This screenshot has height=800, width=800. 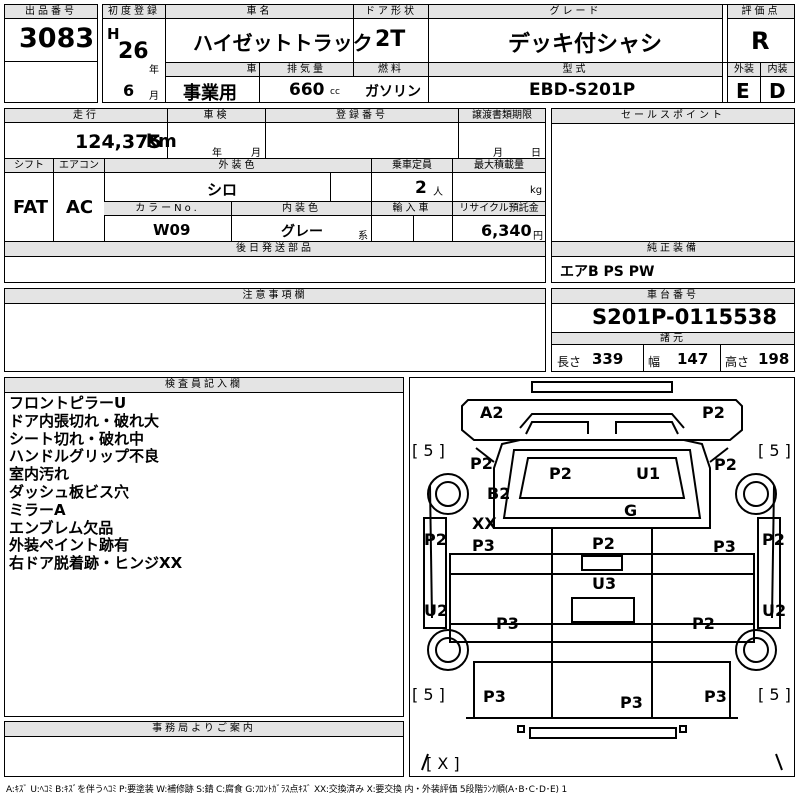 What do you see at coordinates (96, 563) in the screenshot?
I see `inspector-note: 右ドア脱着跡・ヒンジXX` at bounding box center [96, 563].